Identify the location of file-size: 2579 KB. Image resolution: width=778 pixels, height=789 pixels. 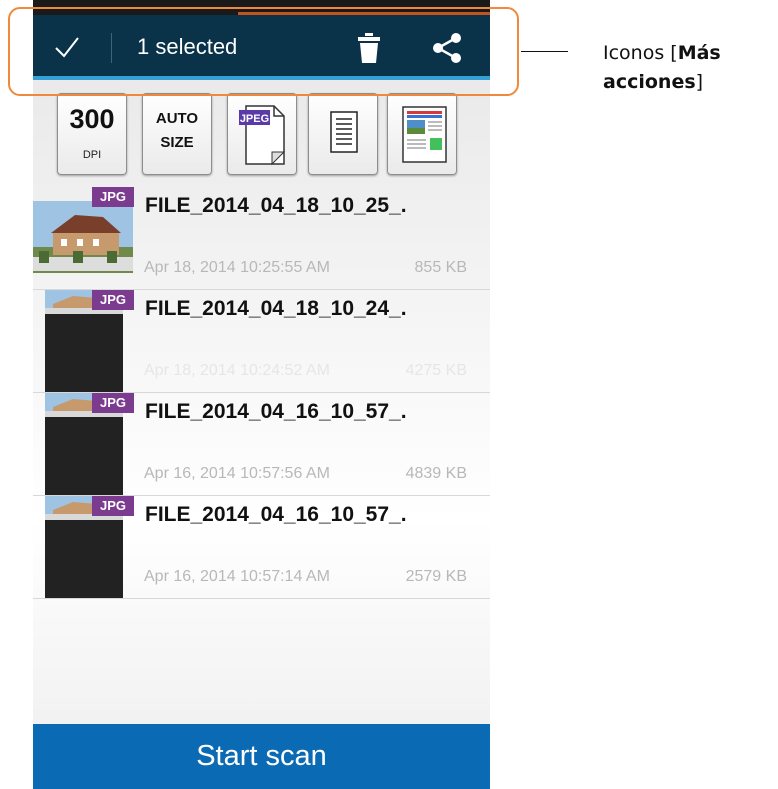
(436, 576).